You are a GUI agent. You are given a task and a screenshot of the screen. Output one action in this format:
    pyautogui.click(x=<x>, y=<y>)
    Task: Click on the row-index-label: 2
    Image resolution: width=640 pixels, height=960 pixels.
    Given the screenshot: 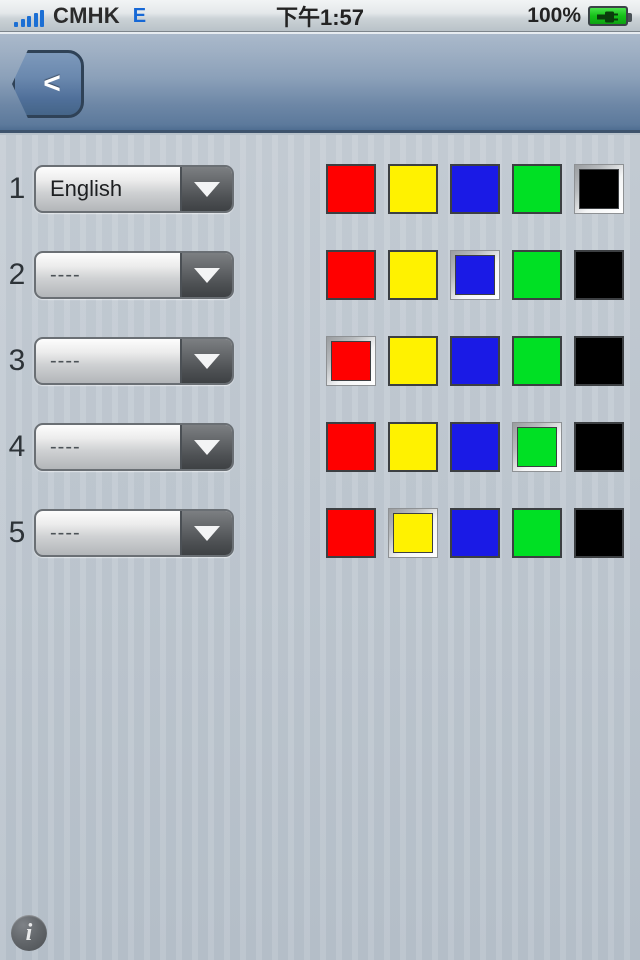 What is the action you would take?
    pyautogui.click(x=17, y=274)
    